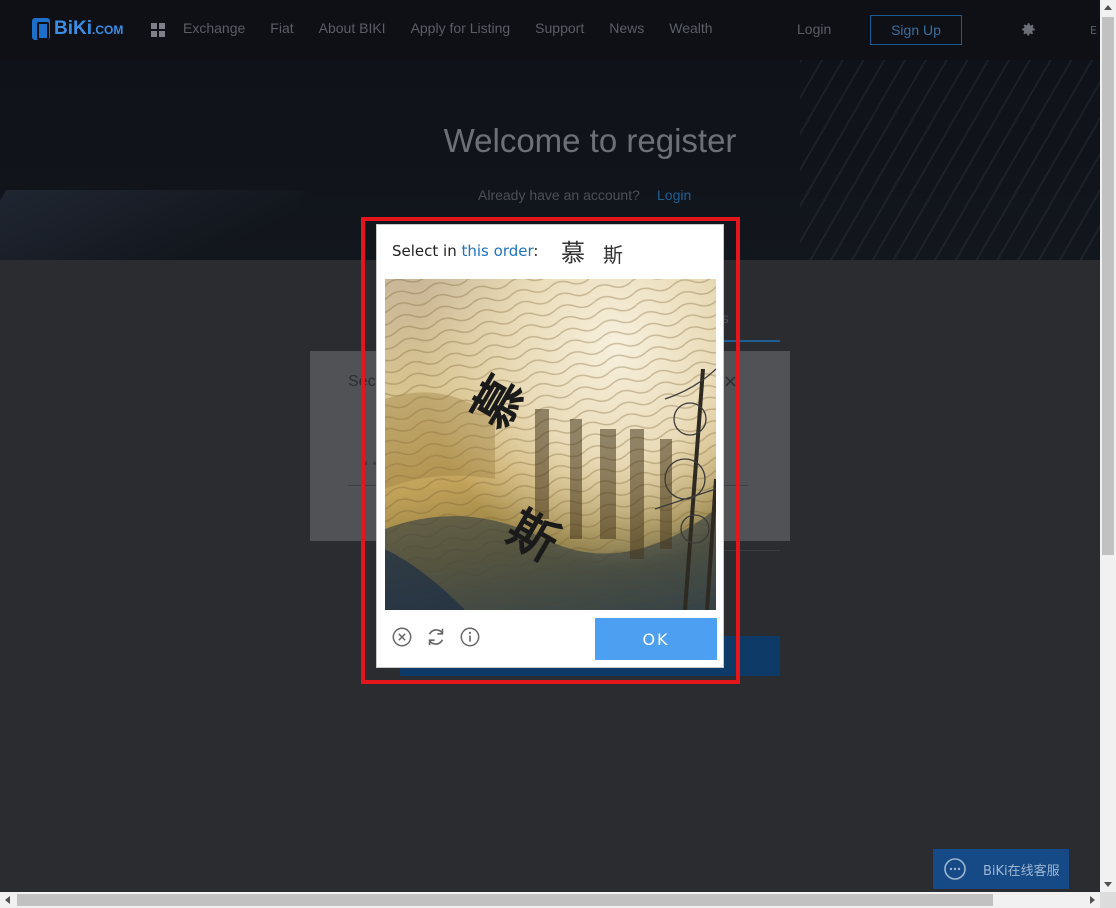 The image size is (1116, 908). I want to click on scroll-right-icon, so click(1092, 900).